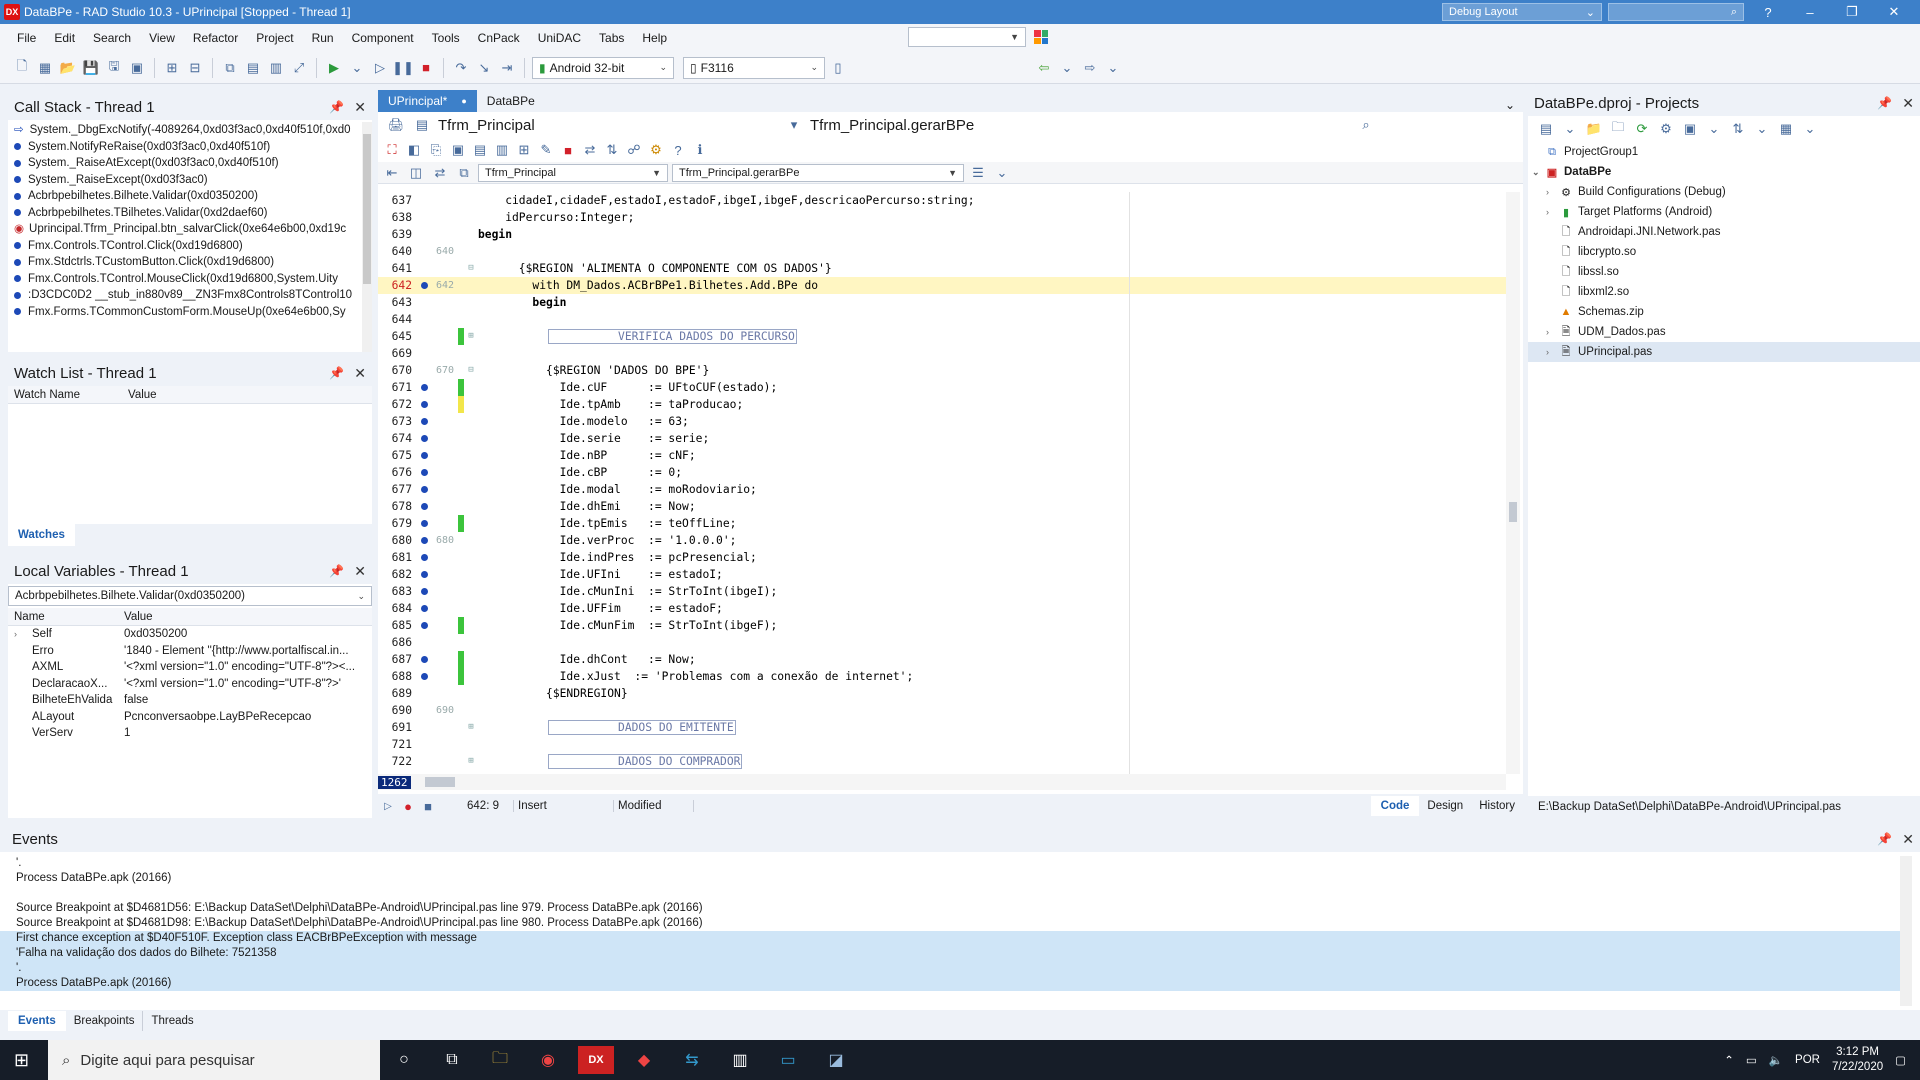 The height and width of the screenshot is (1080, 1920). I want to click on remove-file-icon: ⊟, so click(195, 68).